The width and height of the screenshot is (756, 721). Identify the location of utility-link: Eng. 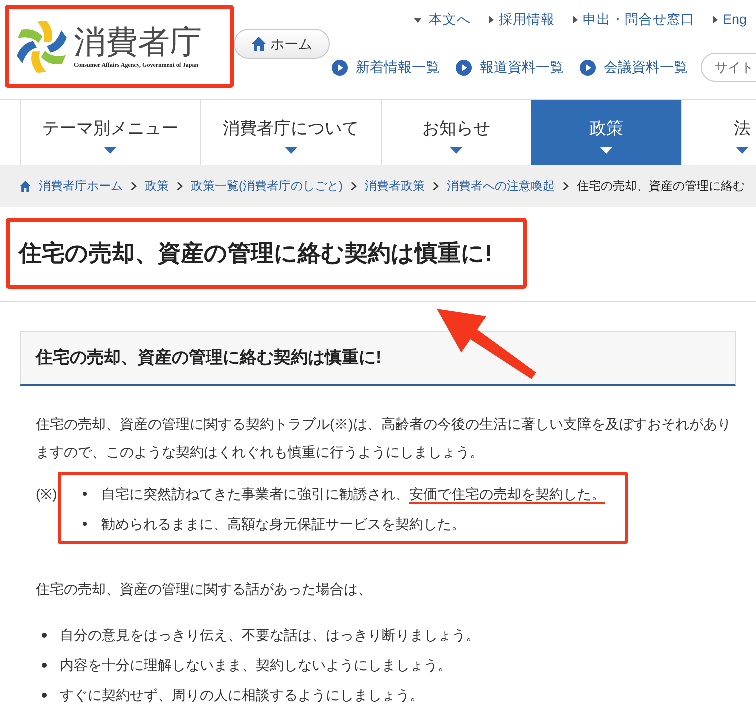
(730, 20).